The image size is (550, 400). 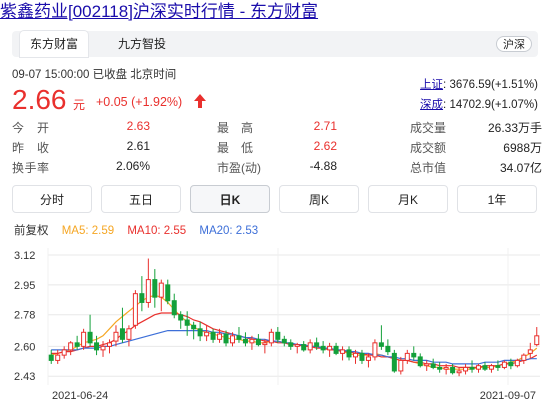 What do you see at coordinates (157, 231) in the screenshot?
I see `ma10-label: MA10: 2.55` at bounding box center [157, 231].